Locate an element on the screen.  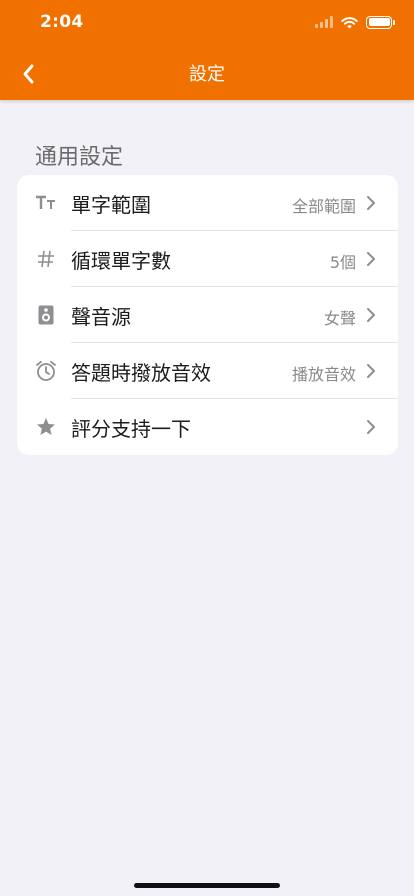
battery-icon is located at coordinates (380, 22).